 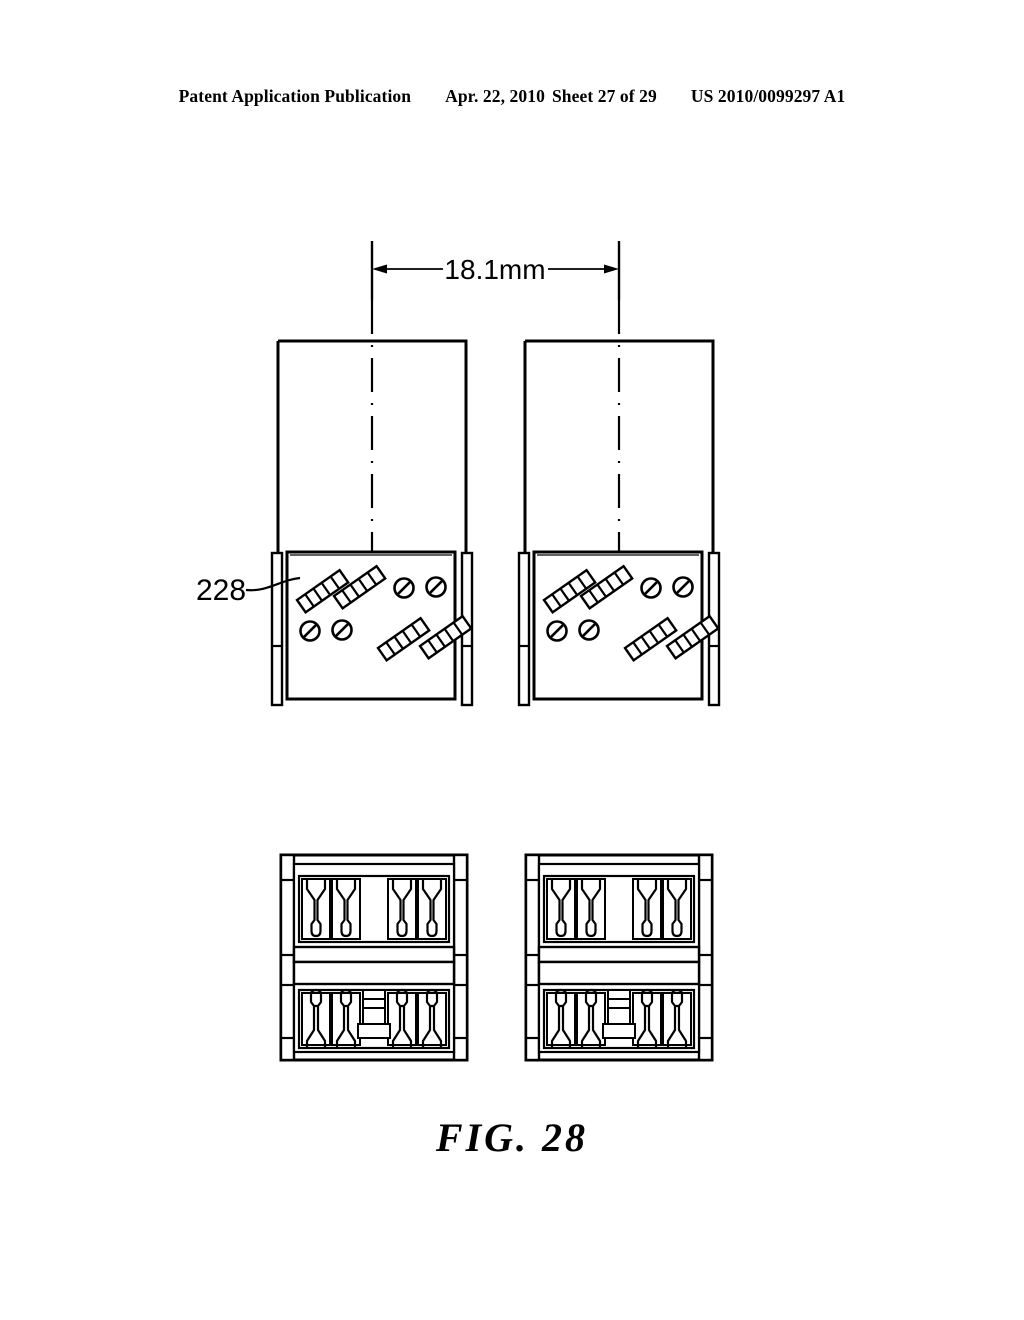 I want to click on bottom-view-right, so click(x=619, y=957).